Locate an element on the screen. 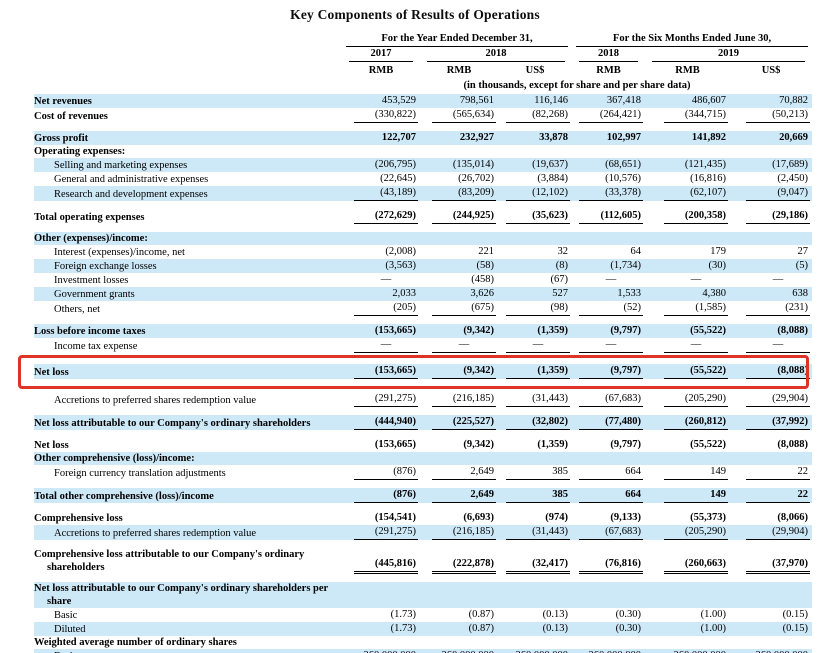 Image resolution: width=830 pixels, height=653 pixels. value-text: (330,822) is located at coordinates (386, 115).